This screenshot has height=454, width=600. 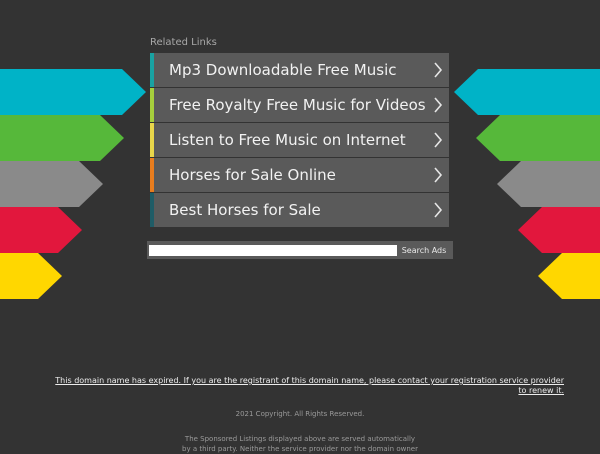 What do you see at coordinates (300, 414) in the screenshot?
I see `copyright-text: 2021 Copyright. All Rights Reserved.` at bounding box center [300, 414].